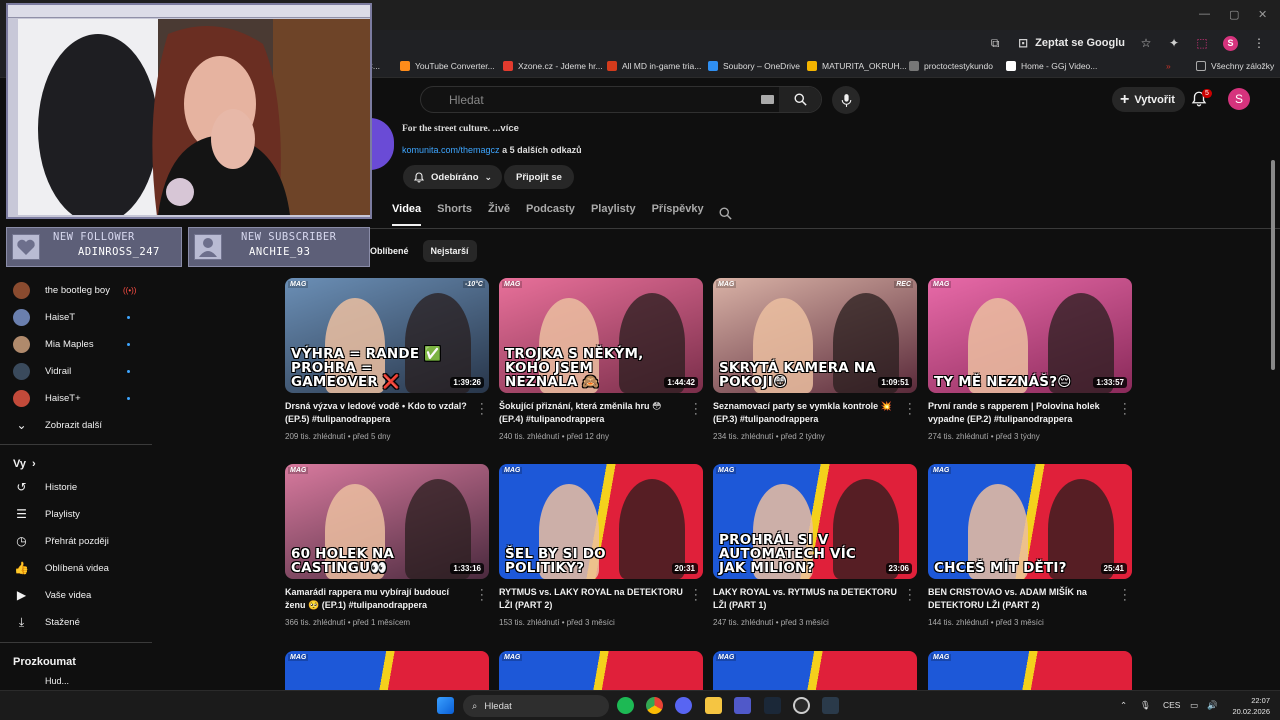 This screenshot has width=1280, height=720. Describe the element at coordinates (800, 99) in the screenshot. I see `search-button` at that location.